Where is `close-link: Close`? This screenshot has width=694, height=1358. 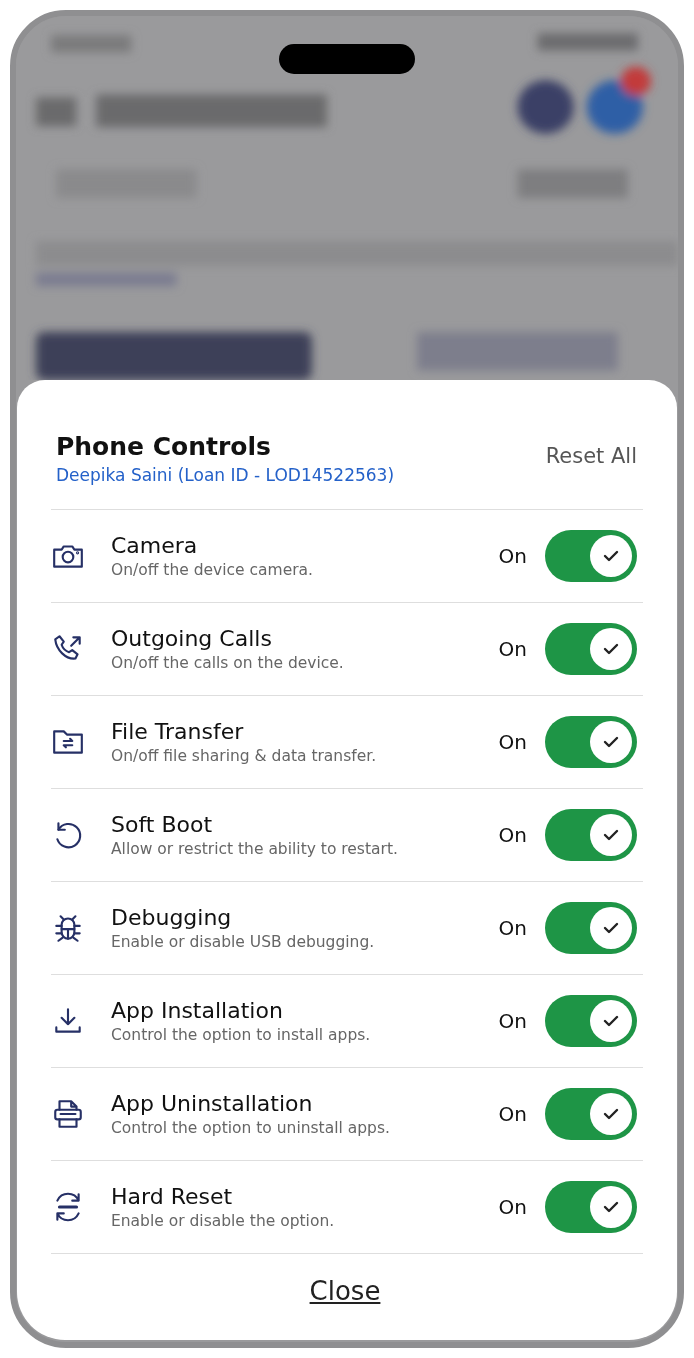 close-link: Close is located at coordinates (345, 1291).